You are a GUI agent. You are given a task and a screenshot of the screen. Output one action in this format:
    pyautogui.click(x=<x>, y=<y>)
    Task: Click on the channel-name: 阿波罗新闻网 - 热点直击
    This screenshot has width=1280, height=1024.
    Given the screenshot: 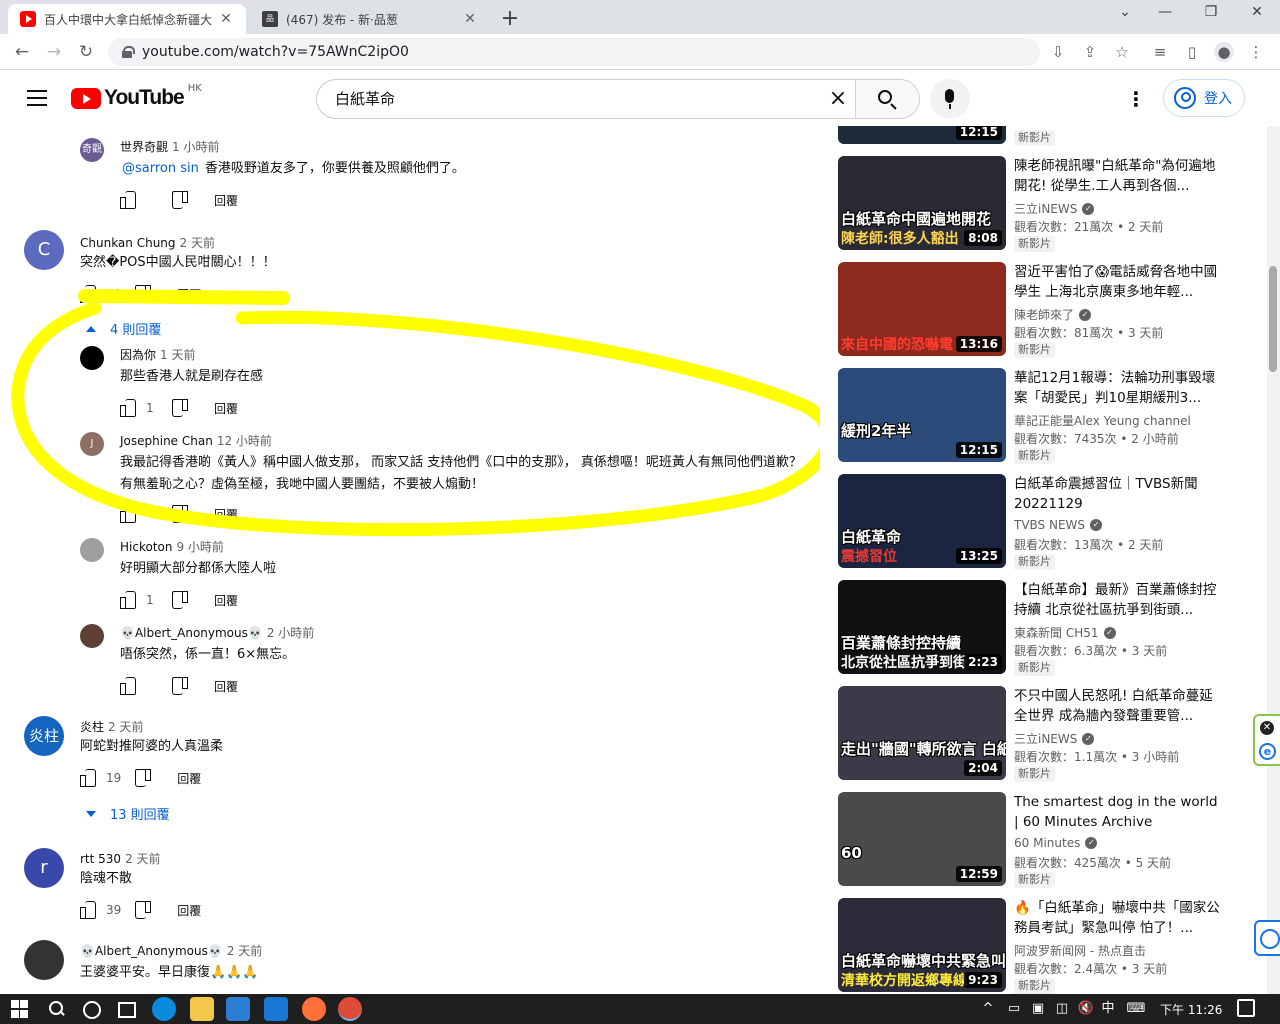 What is the action you would take?
    pyautogui.click(x=1080, y=950)
    